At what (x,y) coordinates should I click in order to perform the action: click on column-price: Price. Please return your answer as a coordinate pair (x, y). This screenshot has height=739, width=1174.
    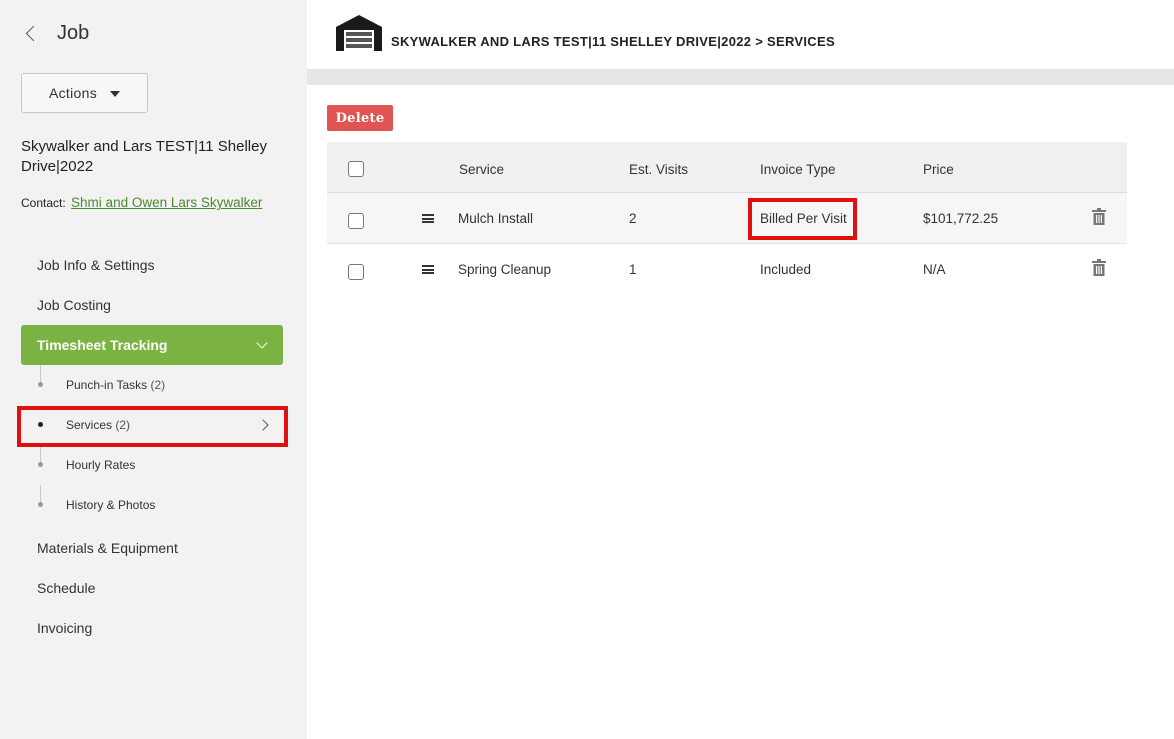
    Looking at the image, I should click on (938, 169).